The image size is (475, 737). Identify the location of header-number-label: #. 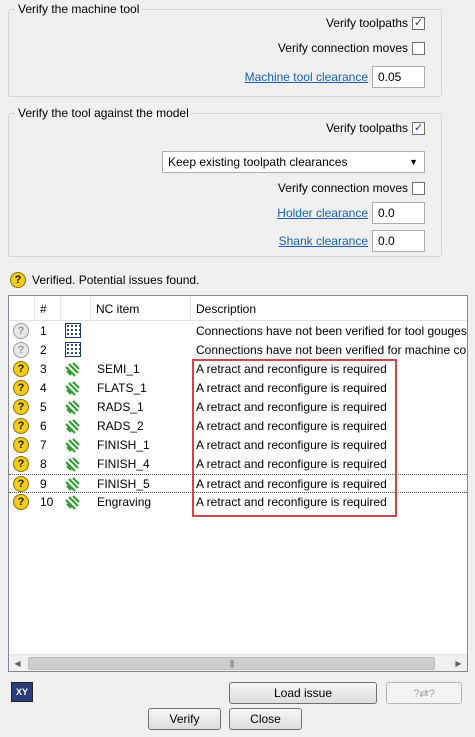
(43, 309).